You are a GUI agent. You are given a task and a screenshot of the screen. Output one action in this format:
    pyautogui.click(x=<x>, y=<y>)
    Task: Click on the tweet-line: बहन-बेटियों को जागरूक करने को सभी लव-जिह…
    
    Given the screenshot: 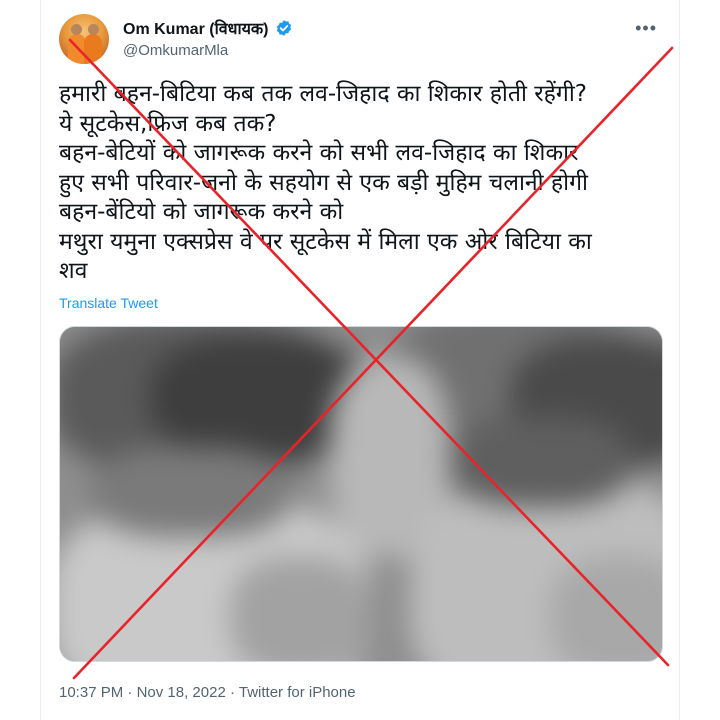 What is the action you would take?
    pyautogui.click(x=319, y=153)
    